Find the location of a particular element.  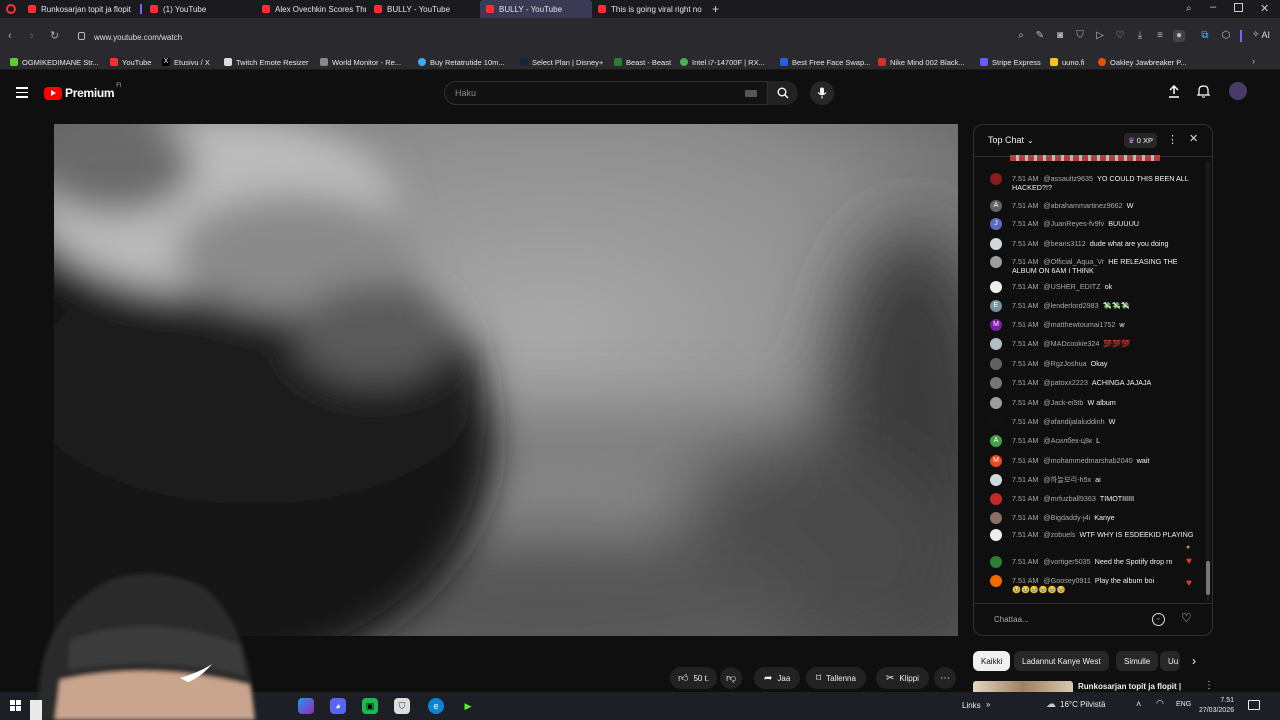

bookmark-item: Beast - Beast is located at coordinates (642, 62).